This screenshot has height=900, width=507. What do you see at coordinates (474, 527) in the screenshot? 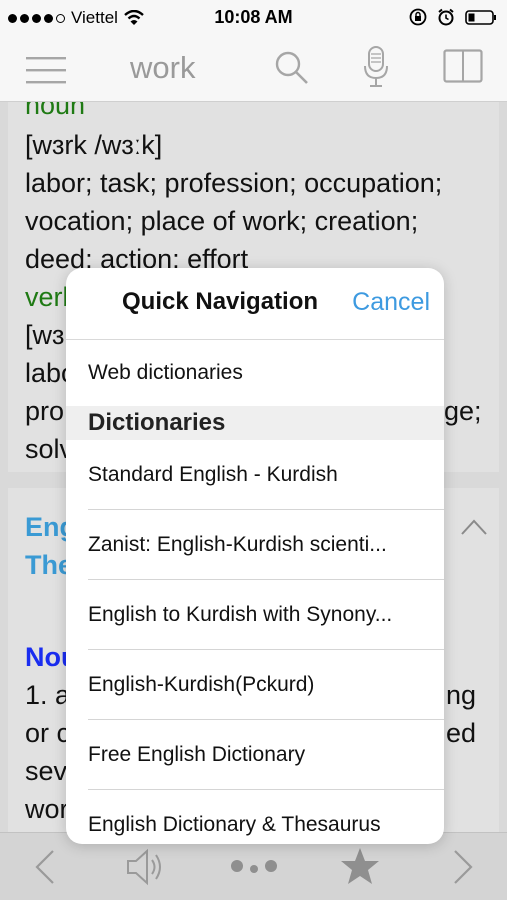
I see `collapse-chevron-icon` at bounding box center [474, 527].